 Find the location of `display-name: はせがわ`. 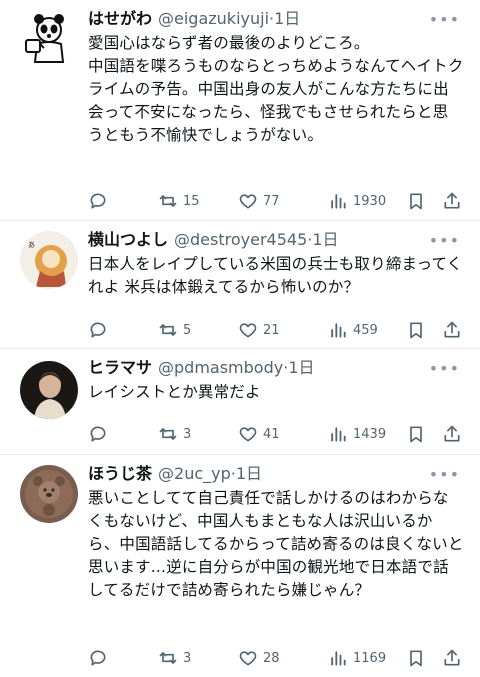

display-name: はせがわ is located at coordinates (120, 19).